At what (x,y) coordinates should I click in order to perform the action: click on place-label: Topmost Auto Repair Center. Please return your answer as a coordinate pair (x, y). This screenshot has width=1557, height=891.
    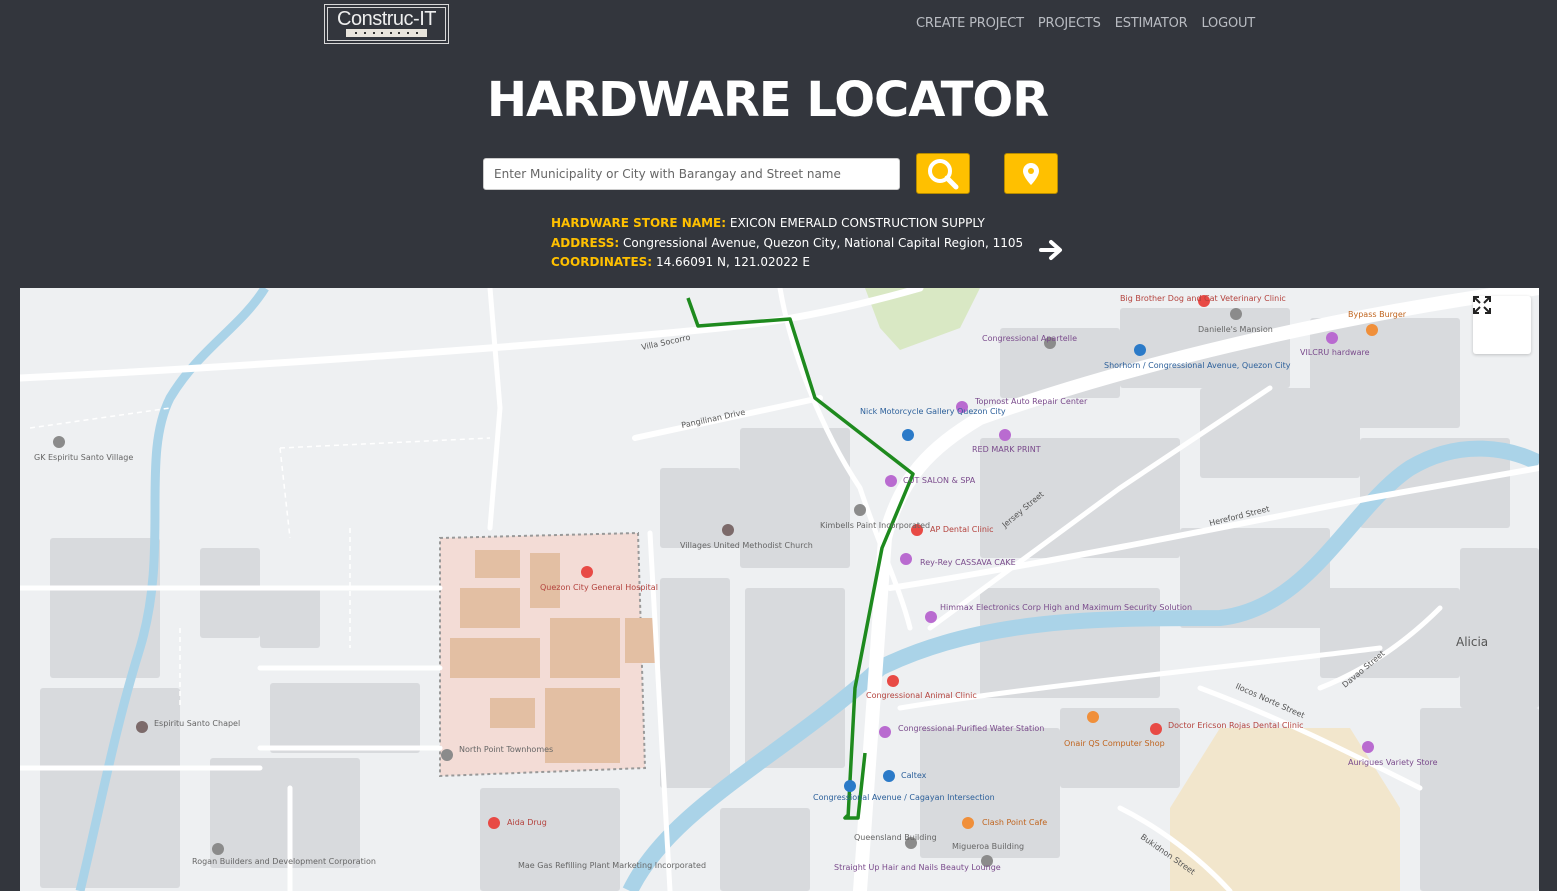
    Looking at the image, I should click on (1031, 401).